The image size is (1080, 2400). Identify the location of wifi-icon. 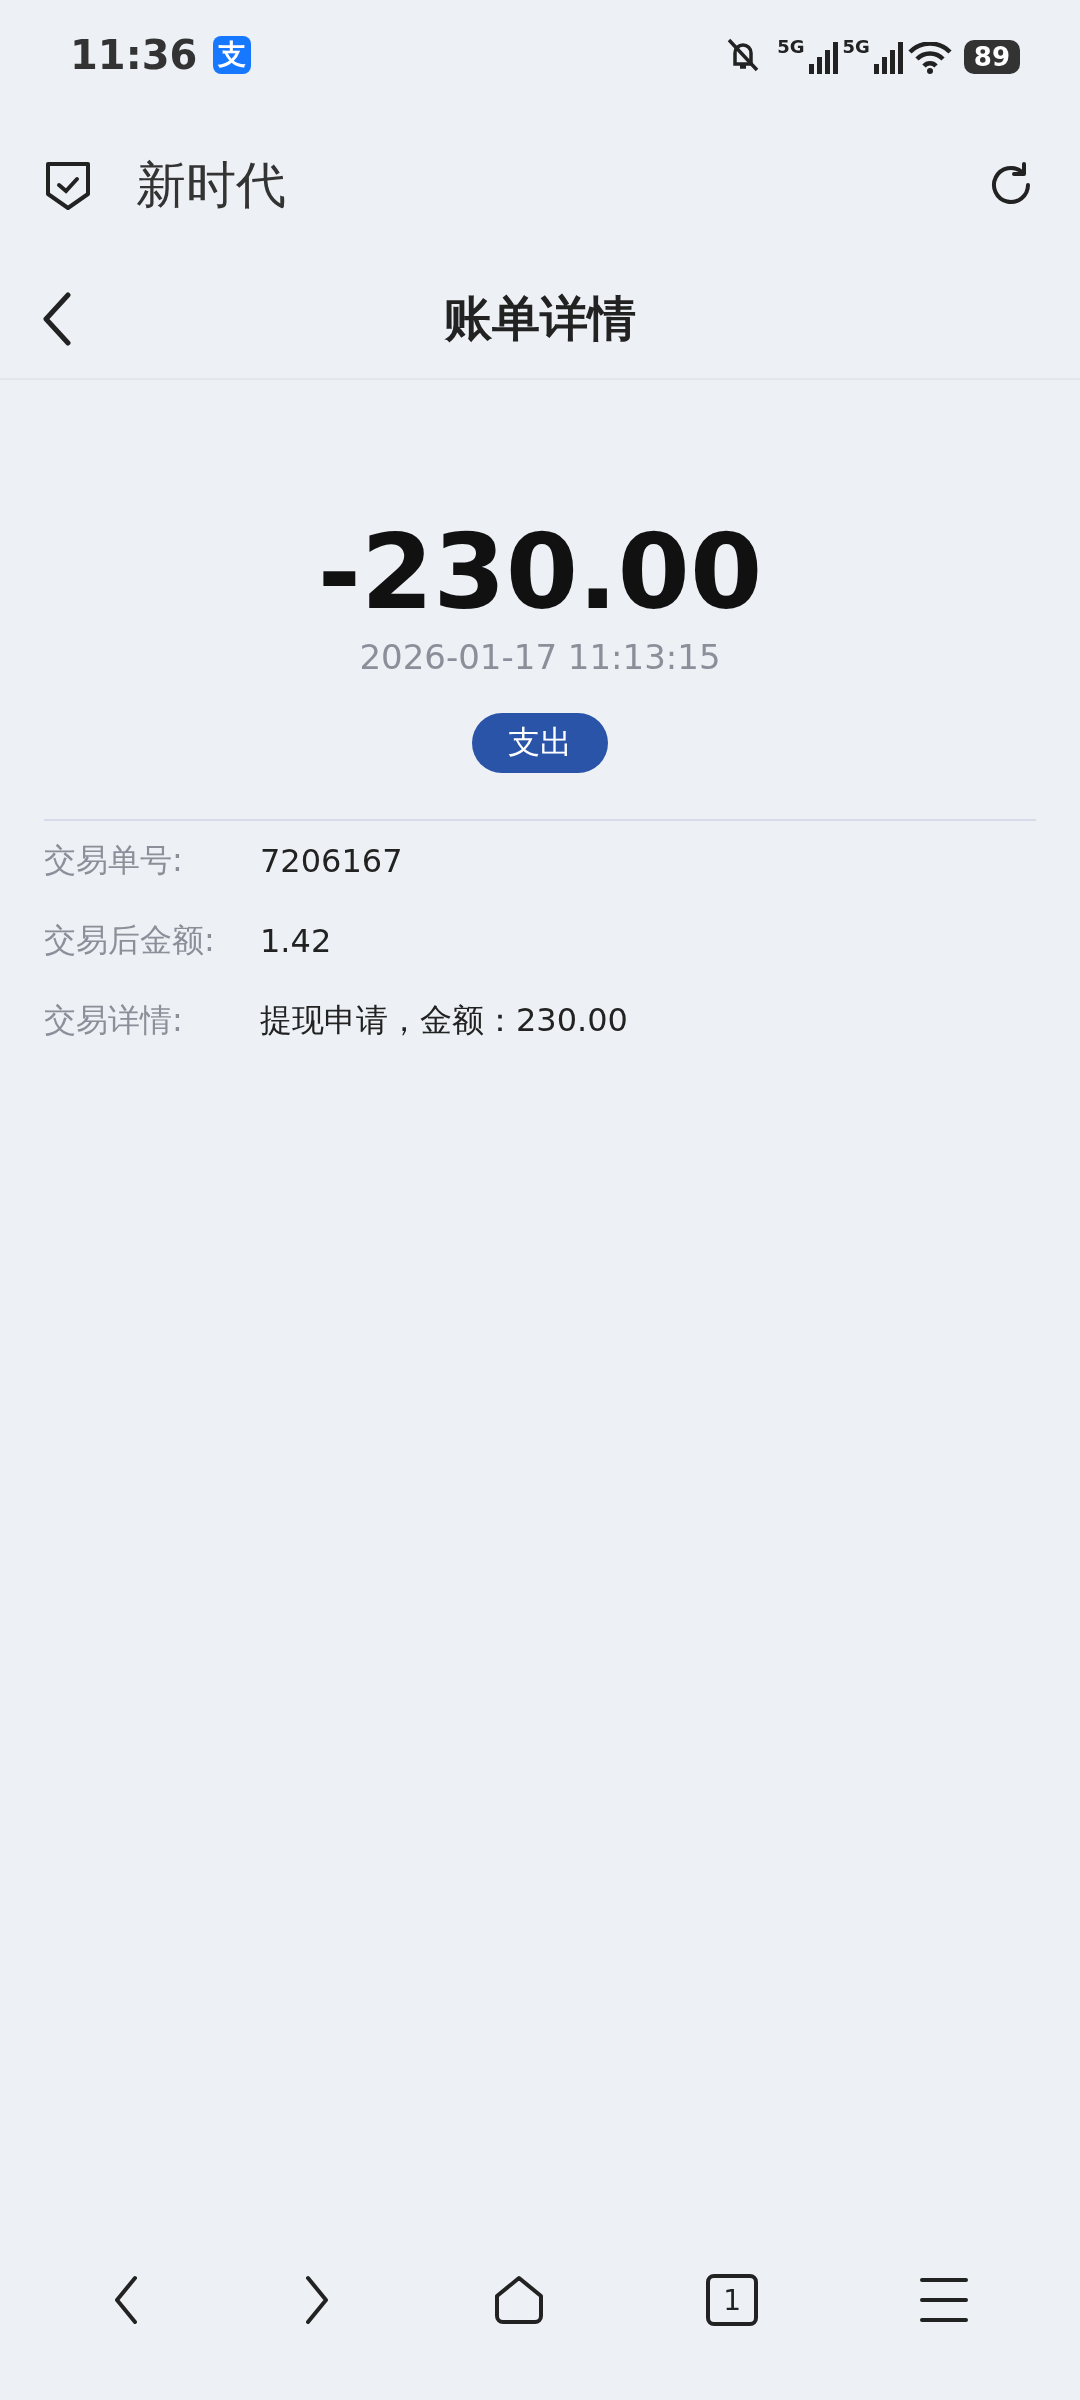
(929, 58).